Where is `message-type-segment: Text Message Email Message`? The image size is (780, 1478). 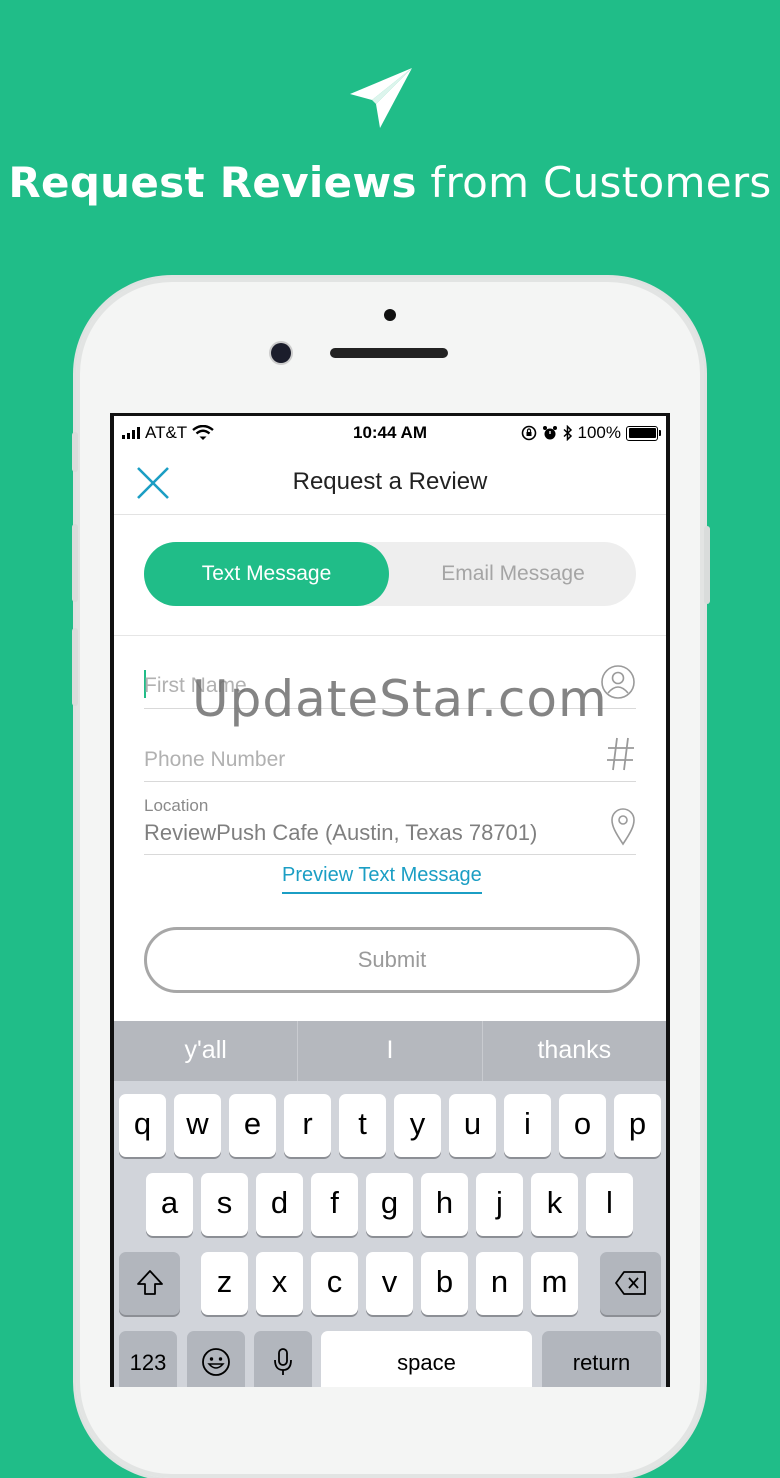 message-type-segment: Text Message Email Message is located at coordinates (390, 574).